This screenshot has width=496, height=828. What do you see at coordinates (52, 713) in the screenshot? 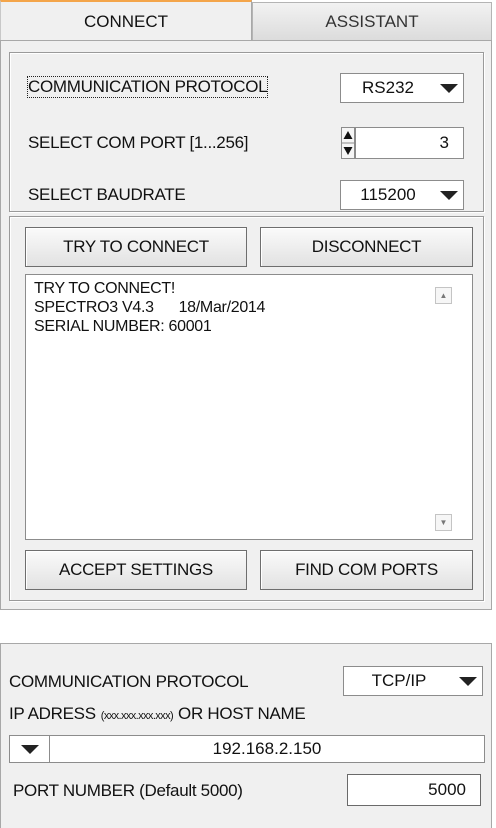
I see `ip-label-prefix: IP ADRESS` at bounding box center [52, 713].